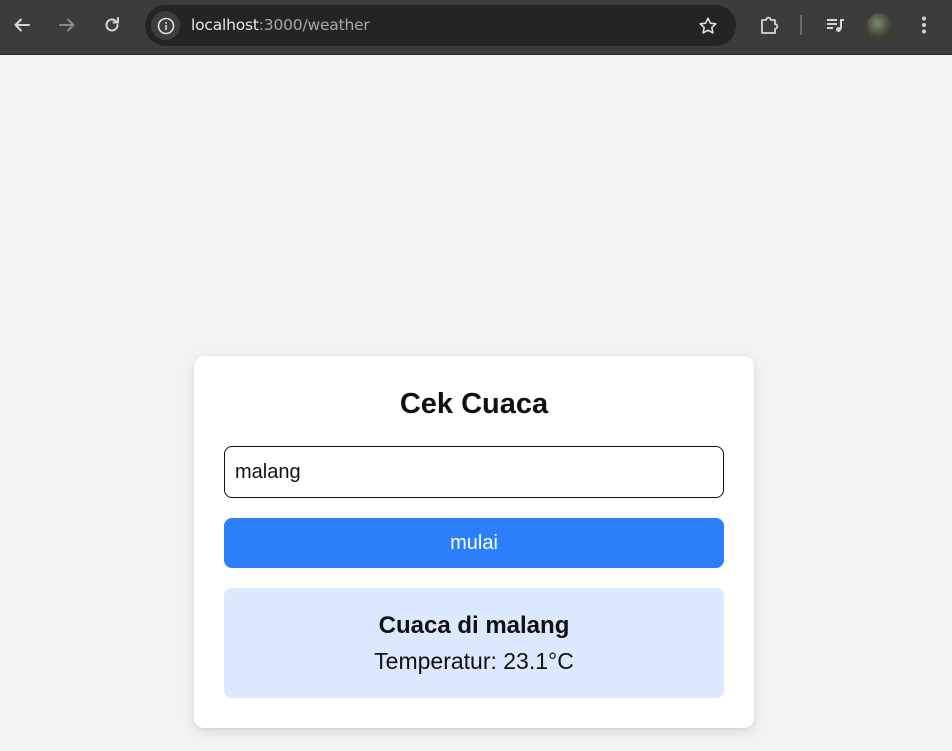 The height and width of the screenshot is (751, 952). I want to click on reload-button, so click(112, 25).